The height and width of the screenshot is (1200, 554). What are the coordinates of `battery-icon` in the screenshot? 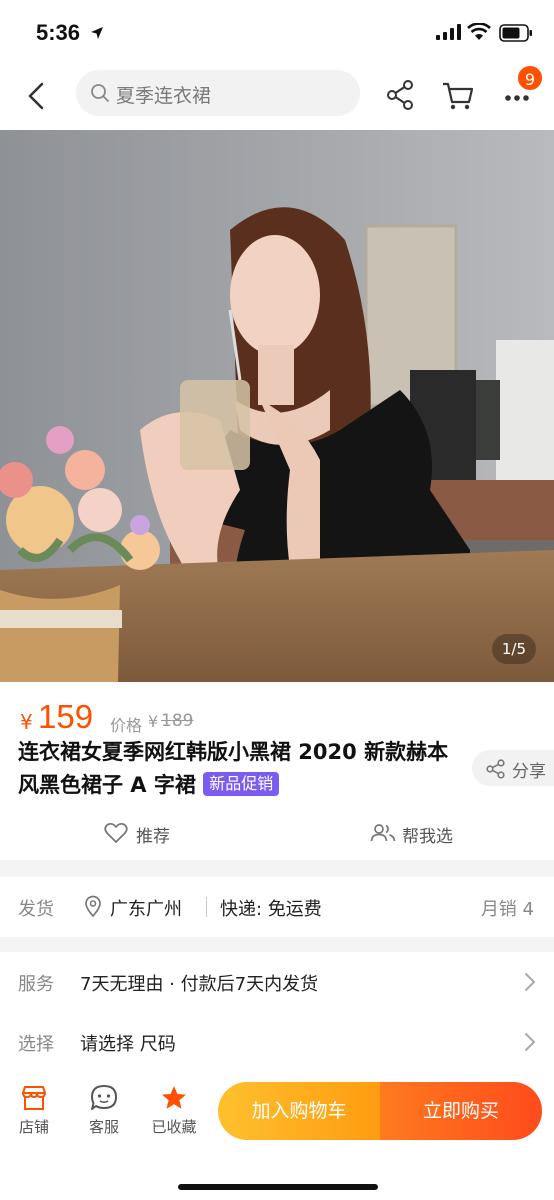 It's located at (515, 33).